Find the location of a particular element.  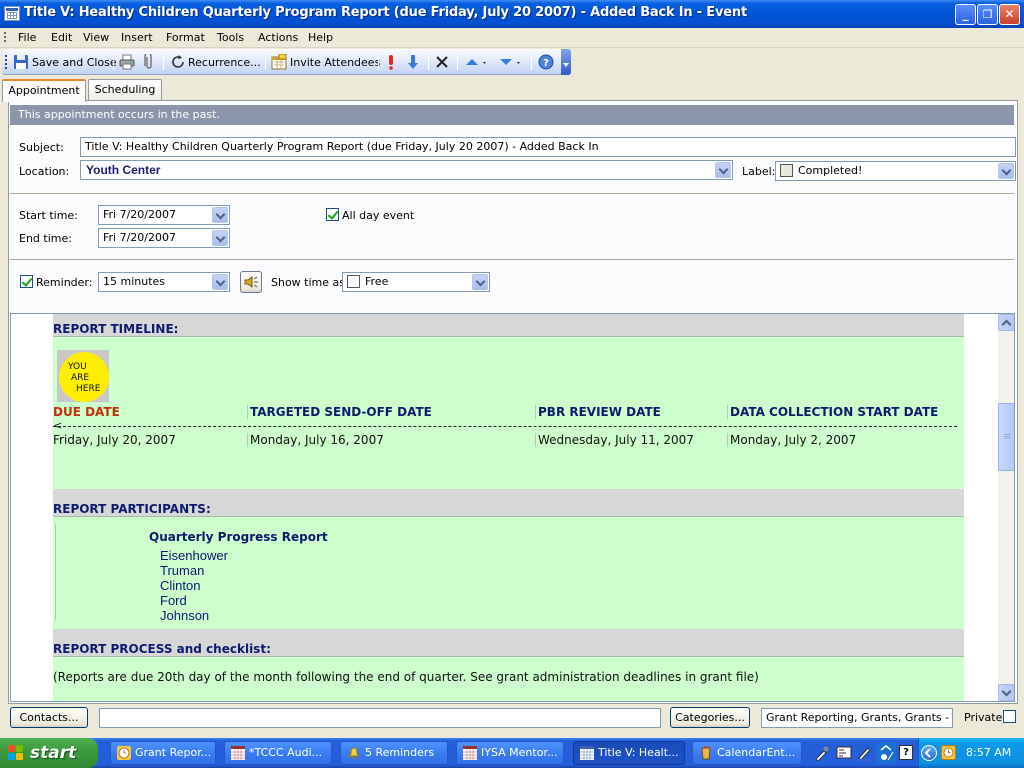

timeline-heading-send-off: TARGETED SEND-OFF DATE is located at coordinates (341, 412).